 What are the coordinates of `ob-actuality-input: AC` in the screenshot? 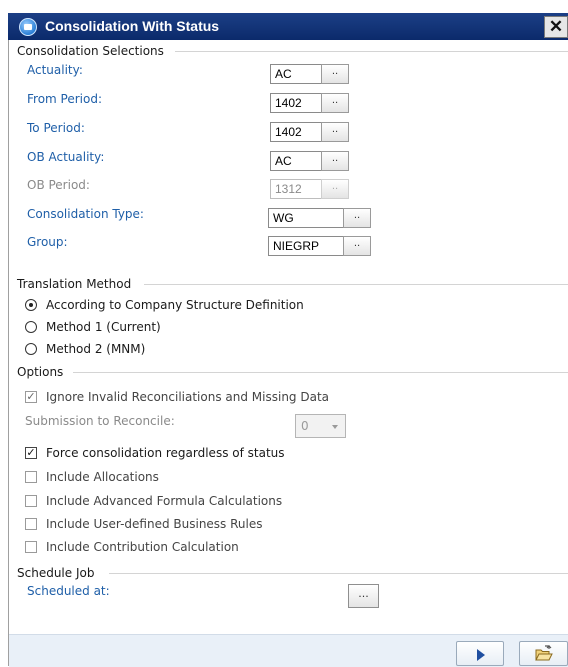 It's located at (296, 161).